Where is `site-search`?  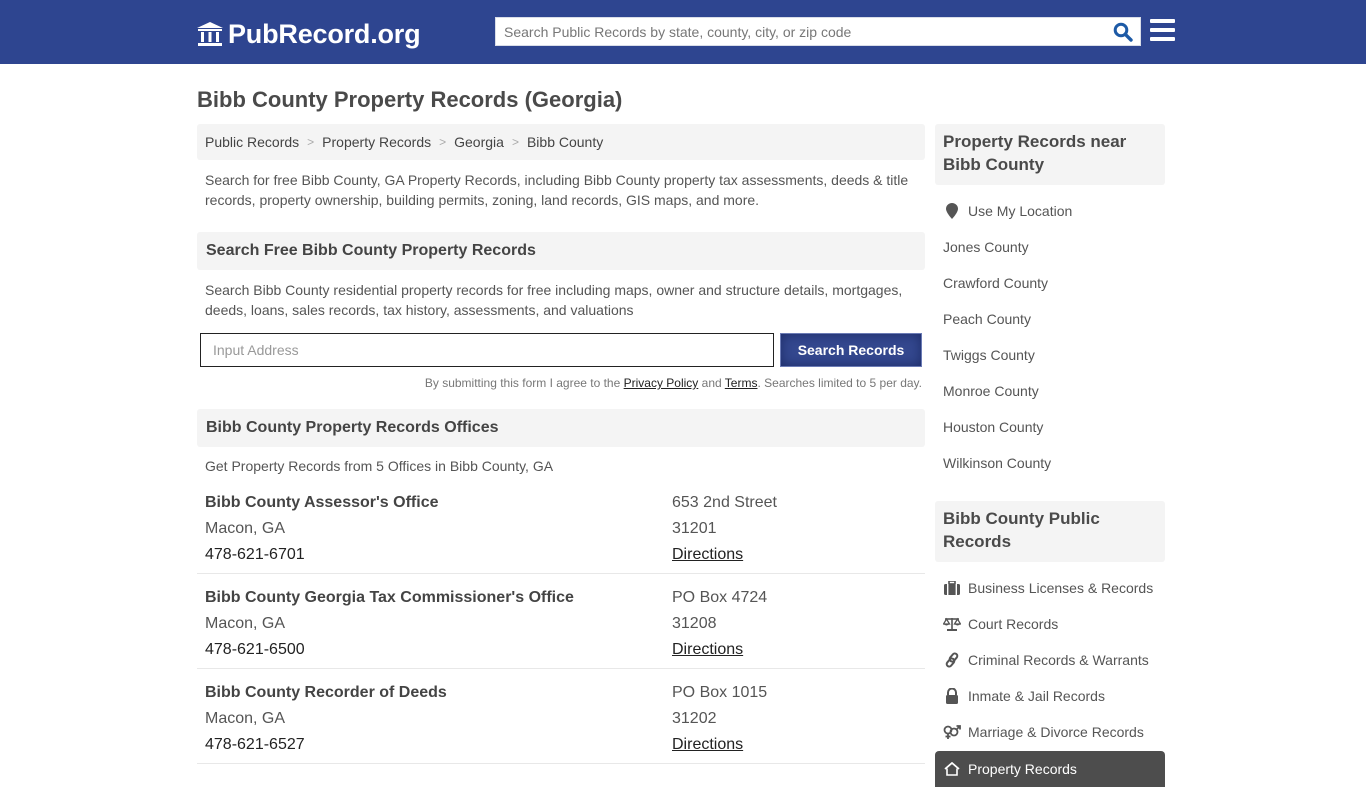
site-search is located at coordinates (818, 31).